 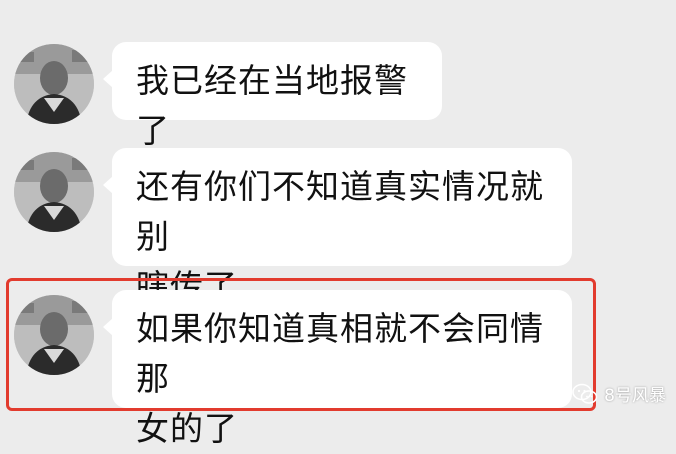 I want to click on watermark: 8号风暴, so click(x=619, y=393).